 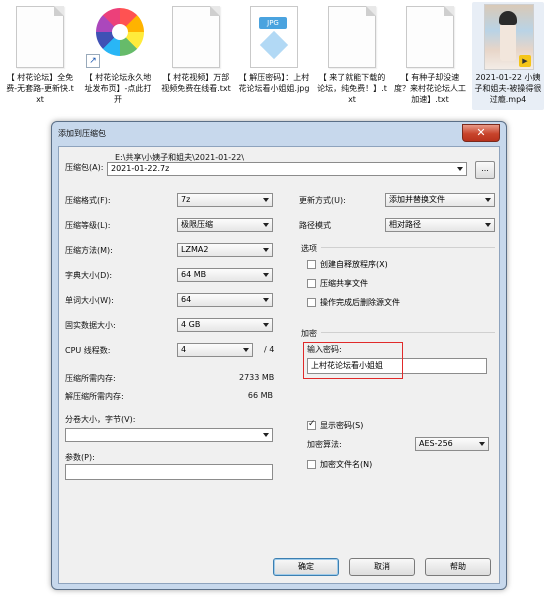 What do you see at coordinates (225, 325) in the screenshot?
I see `solid-size-select: 4 GB` at bounding box center [225, 325].